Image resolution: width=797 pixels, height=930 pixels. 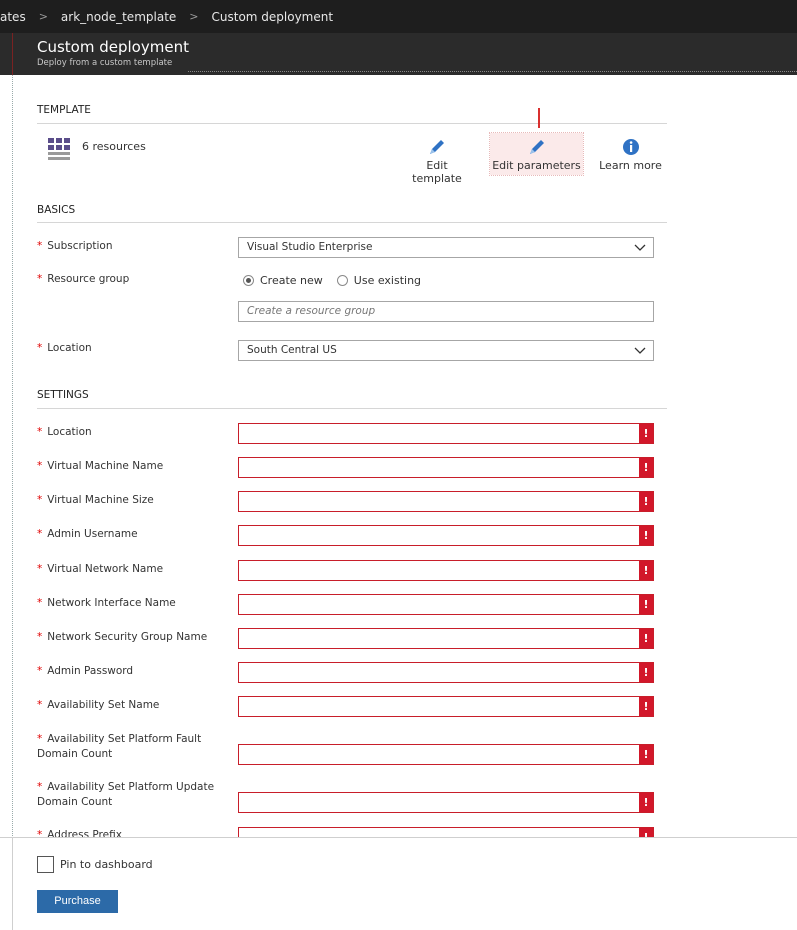 What do you see at coordinates (59, 149) in the screenshot?
I see `resources-icon` at bounding box center [59, 149].